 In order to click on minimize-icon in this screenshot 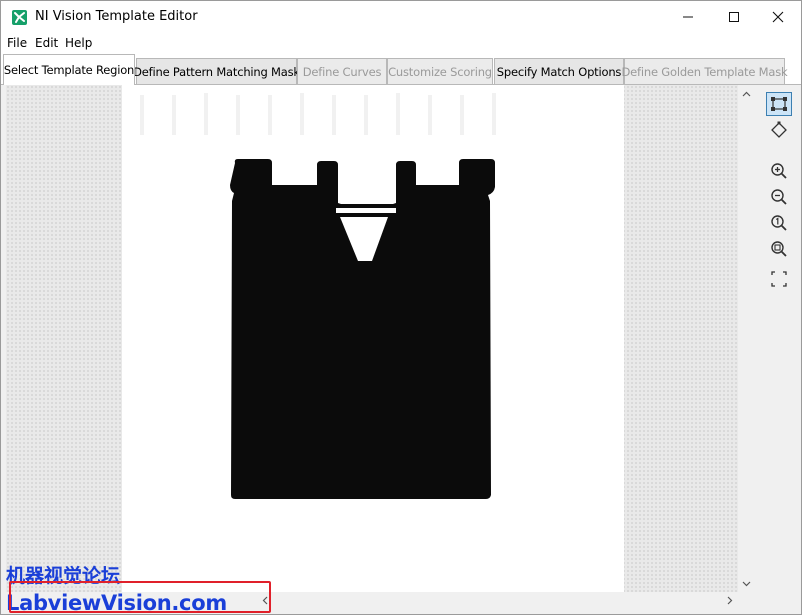, I will do `click(688, 17)`.